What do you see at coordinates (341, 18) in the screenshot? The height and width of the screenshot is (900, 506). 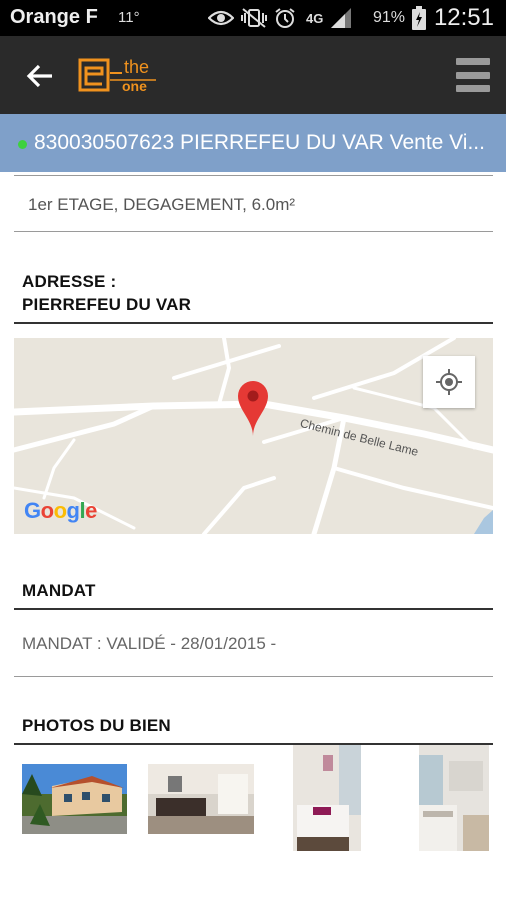 I see `signal-icon` at bounding box center [341, 18].